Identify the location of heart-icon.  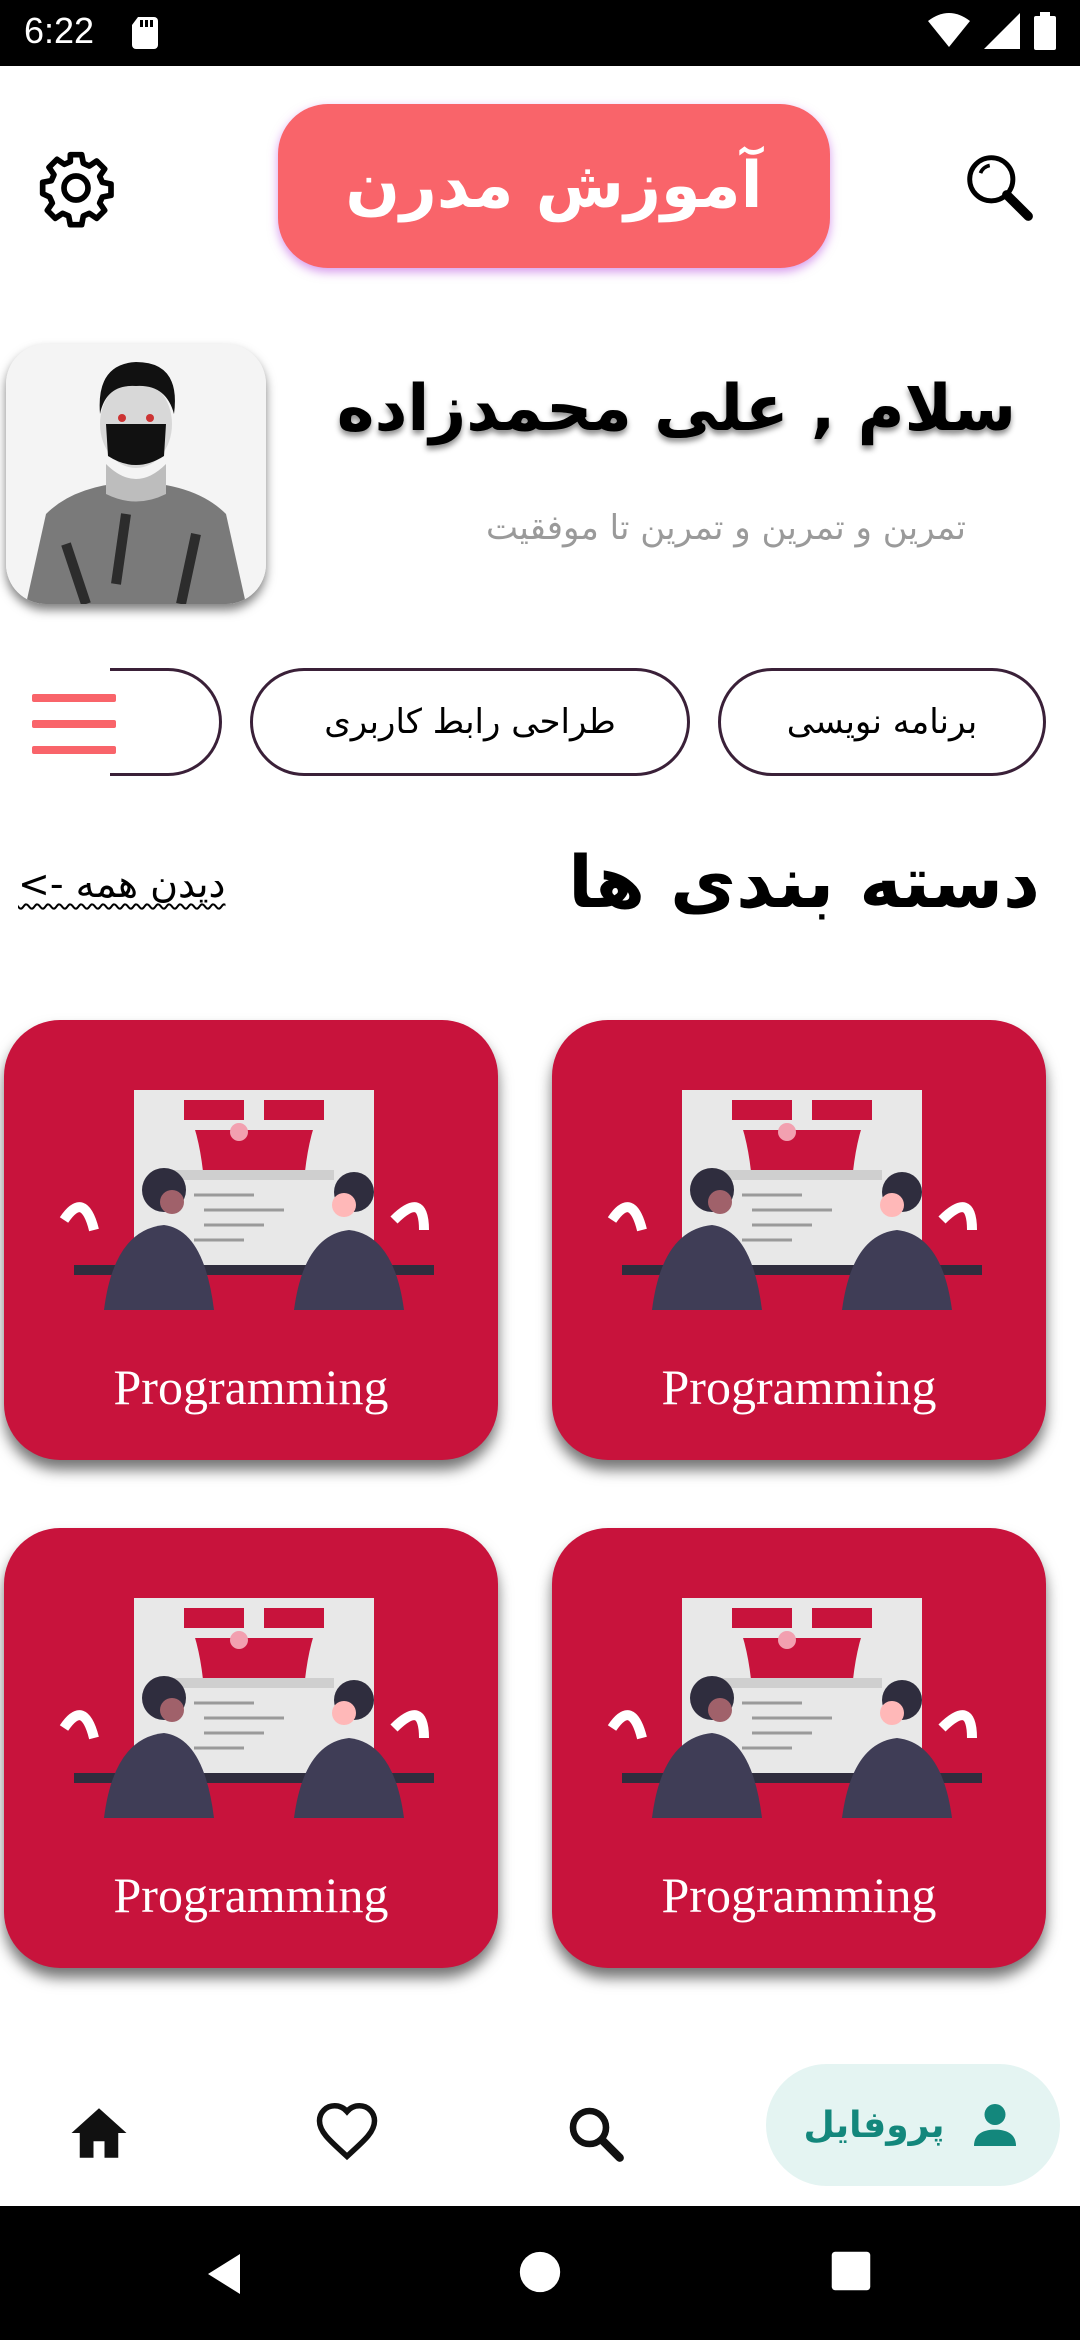
(347, 2133).